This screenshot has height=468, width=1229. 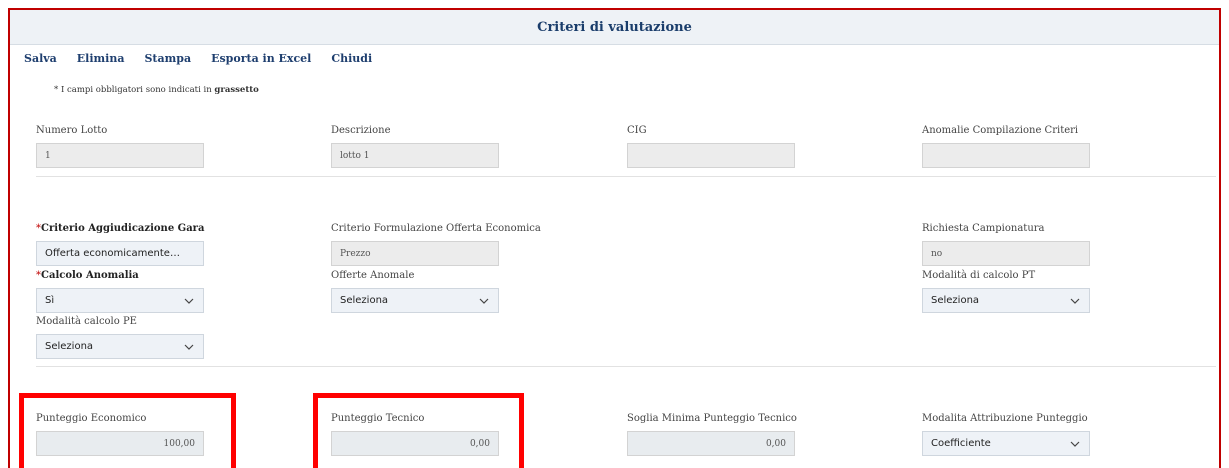 I want to click on note-text: * I campi obbligatori sono indicati in, so click(x=134, y=90).